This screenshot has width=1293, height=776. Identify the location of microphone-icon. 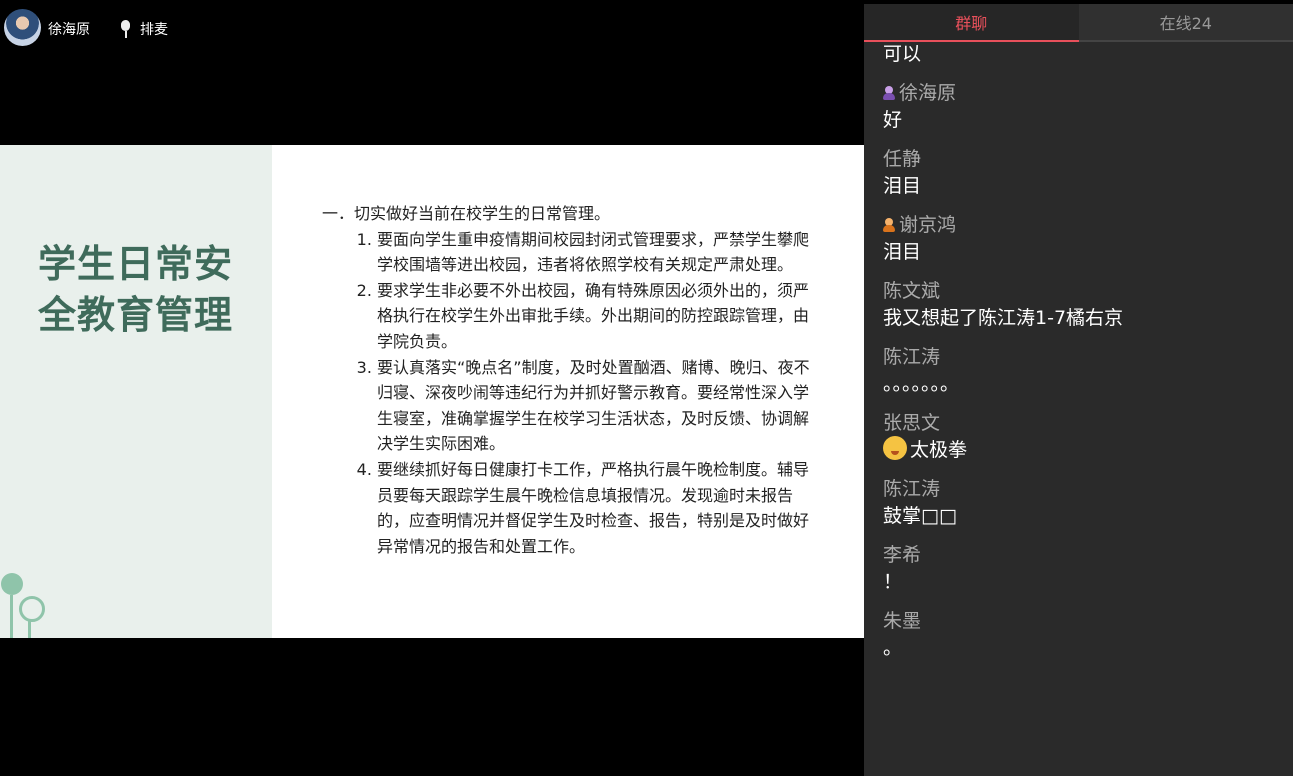
(125, 29).